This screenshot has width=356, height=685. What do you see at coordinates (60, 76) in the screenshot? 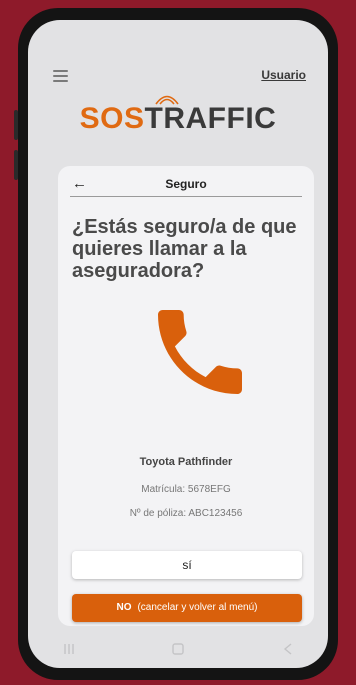
I see `hamburger-menu-icon` at bounding box center [60, 76].